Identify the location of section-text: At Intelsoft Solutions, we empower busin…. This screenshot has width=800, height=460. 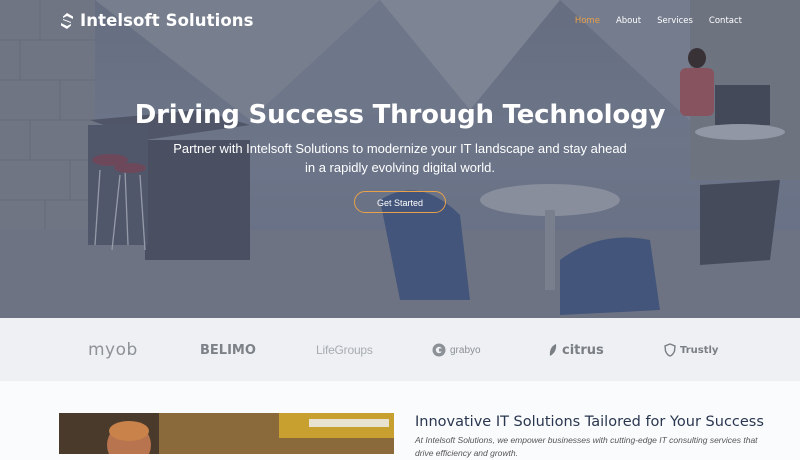
(586, 446).